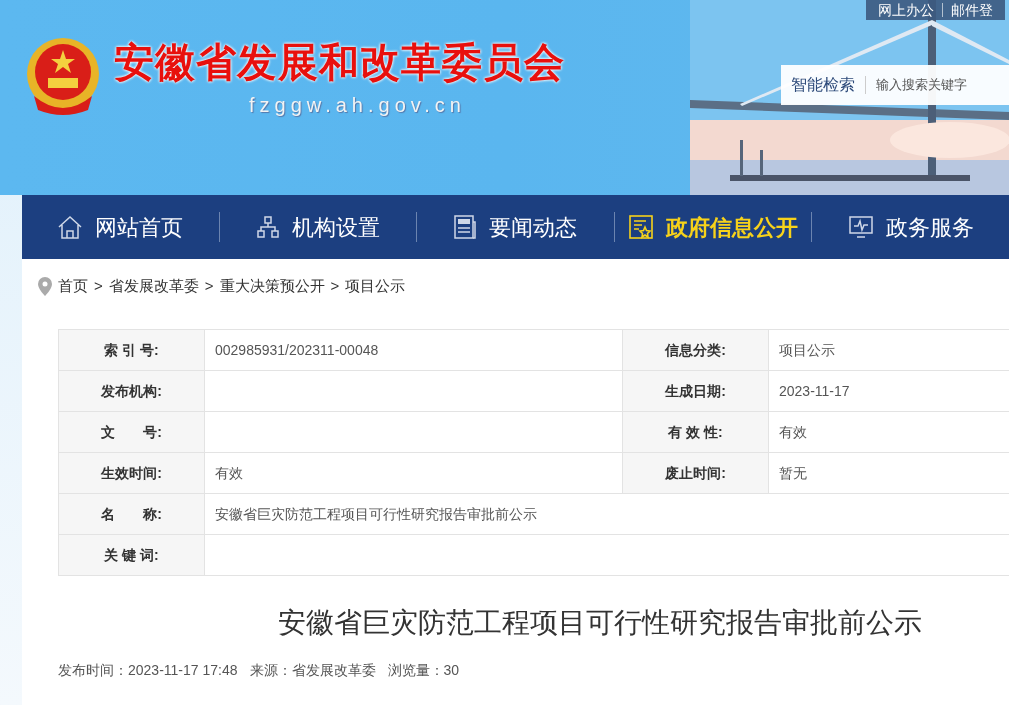  Describe the element at coordinates (132, 514) in the screenshot. I see `field-label: 名 称:` at that location.